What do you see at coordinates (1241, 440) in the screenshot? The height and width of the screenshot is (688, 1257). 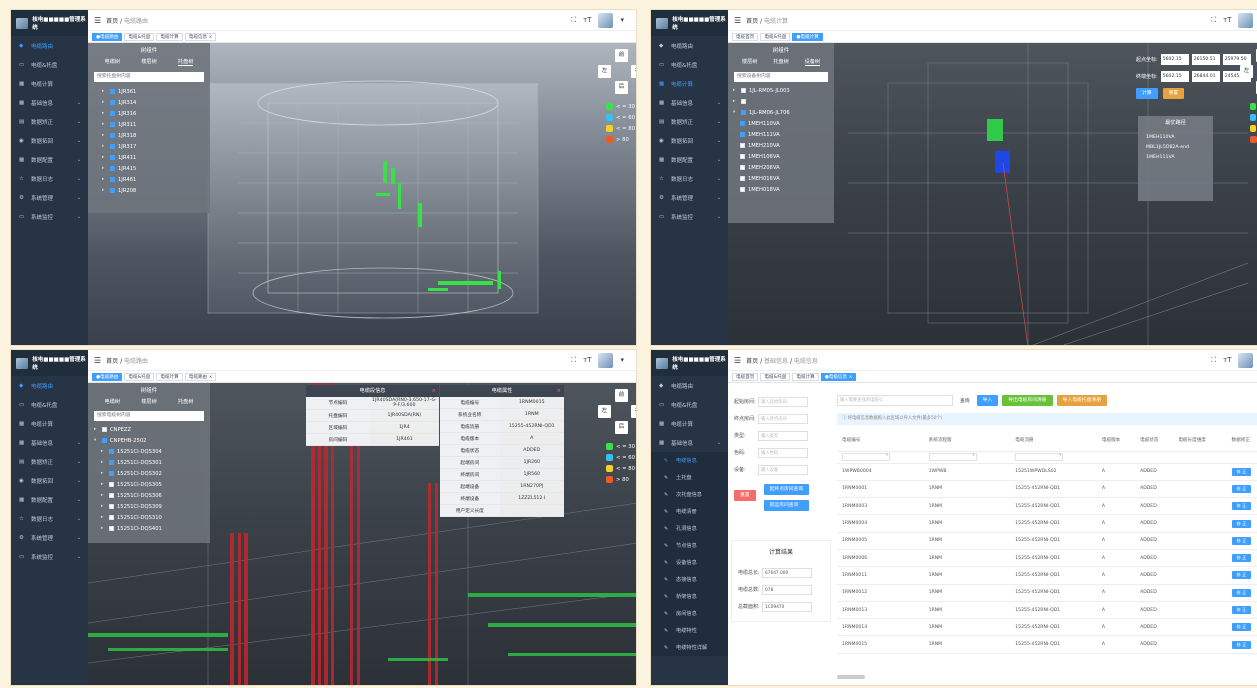 I see `column-header: 数据修正` at bounding box center [1241, 440].